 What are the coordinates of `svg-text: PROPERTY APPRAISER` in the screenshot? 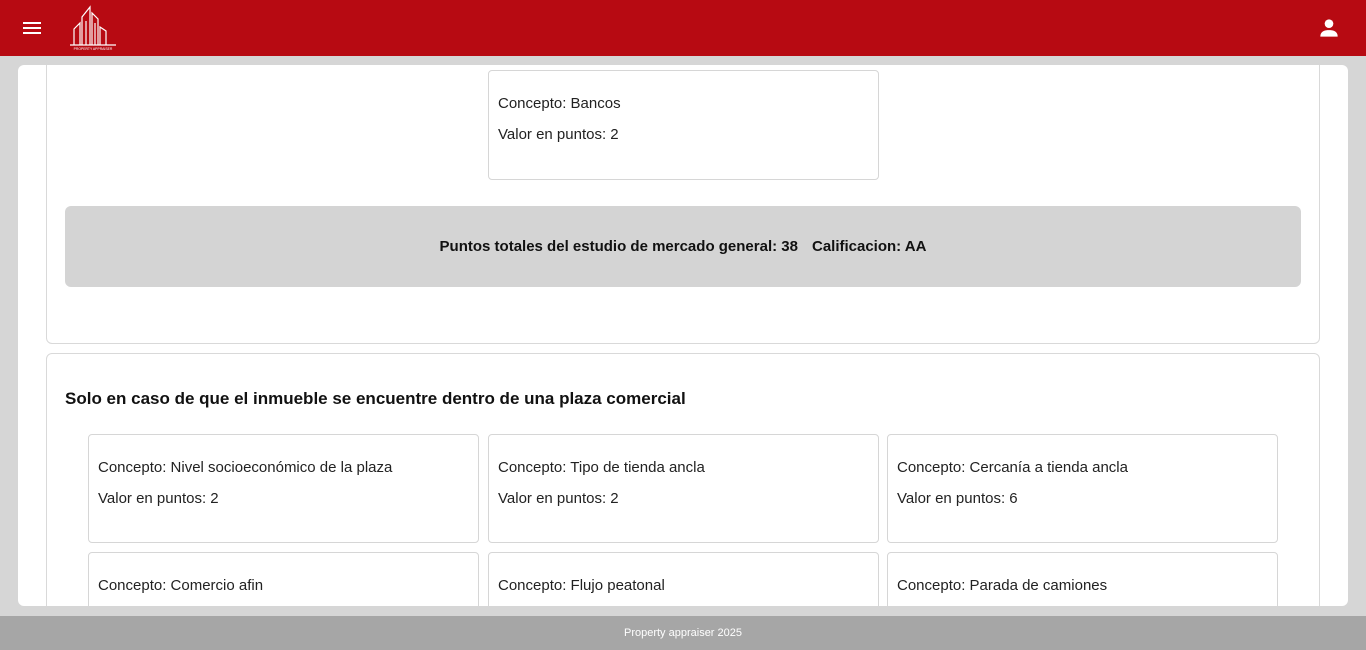 It's located at (93, 49).